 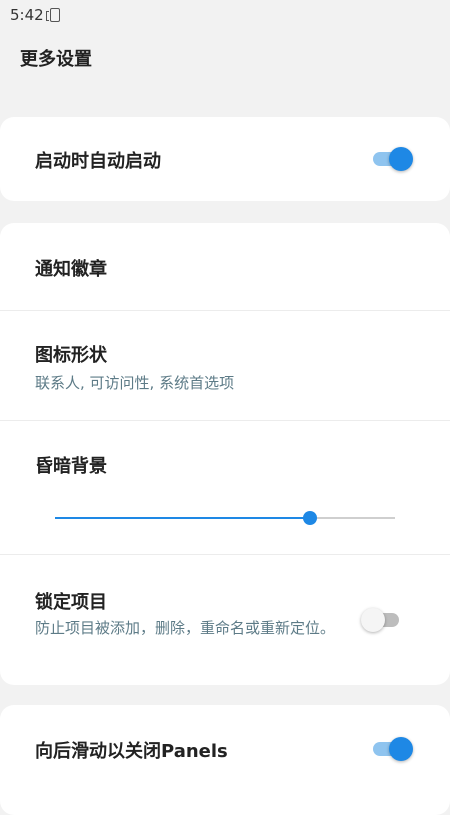 I want to click on status-bar: 5:42, so click(x=225, y=15).